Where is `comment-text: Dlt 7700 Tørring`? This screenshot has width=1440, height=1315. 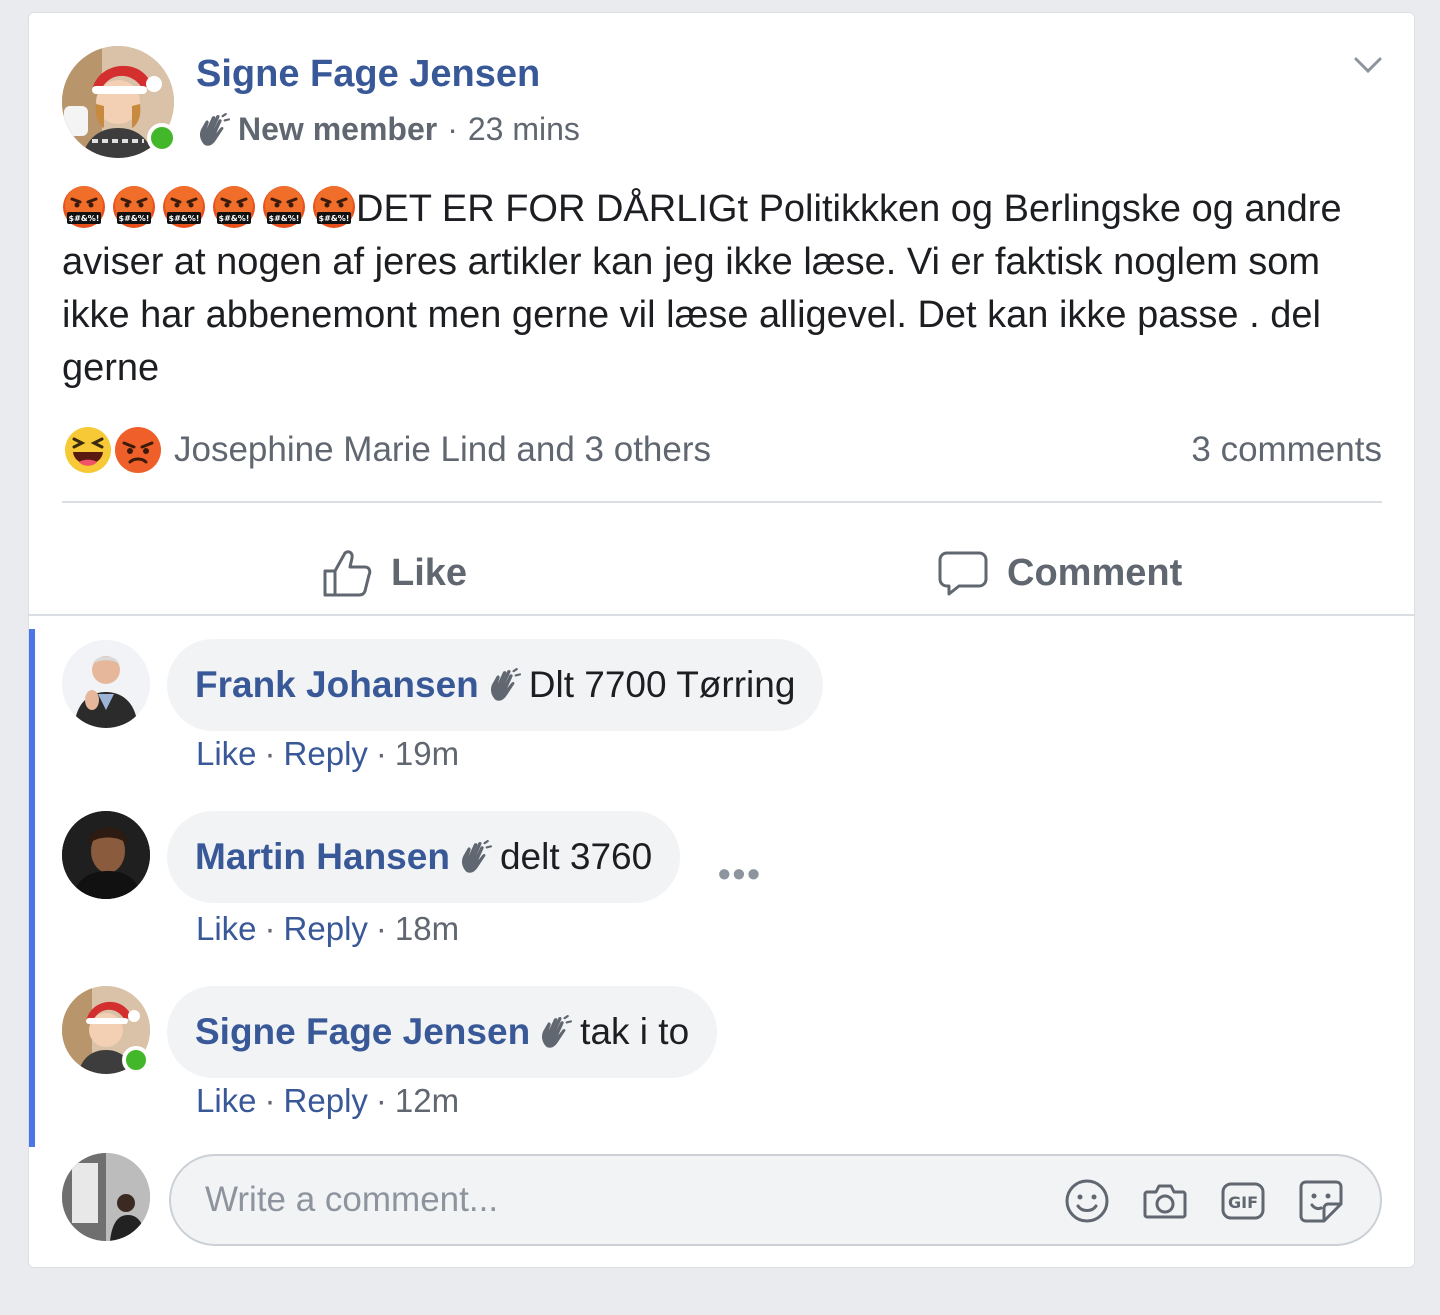
comment-text: Dlt 7700 Tørring is located at coordinates (662, 684).